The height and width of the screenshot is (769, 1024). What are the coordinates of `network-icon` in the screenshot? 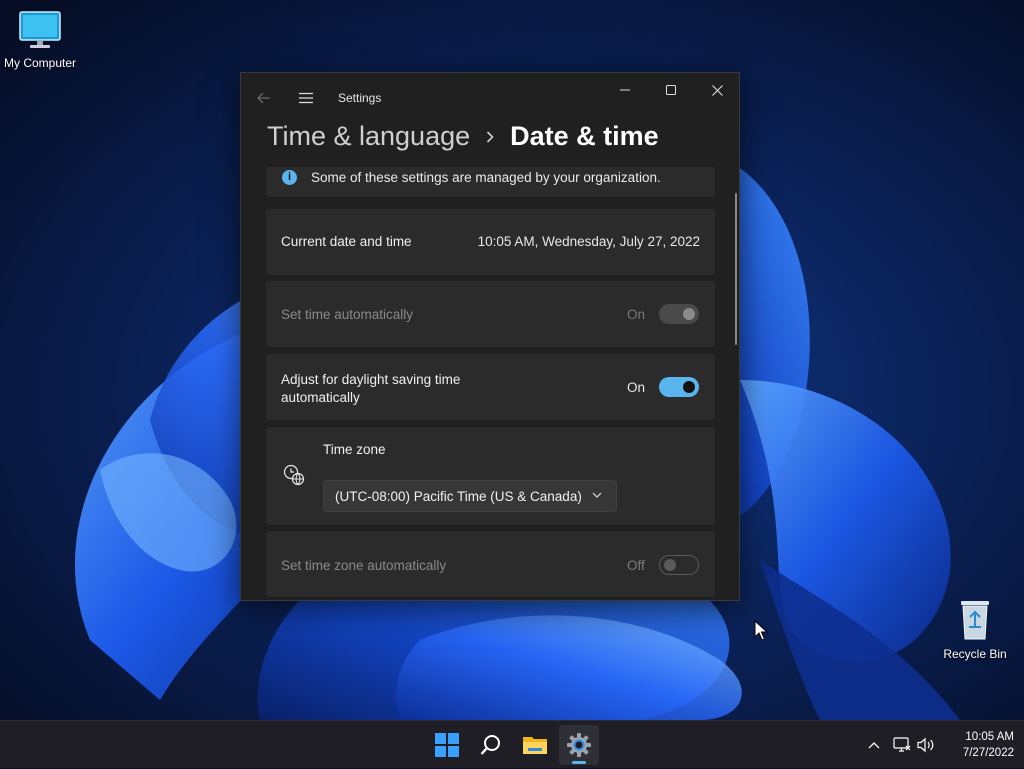 It's located at (902, 744).